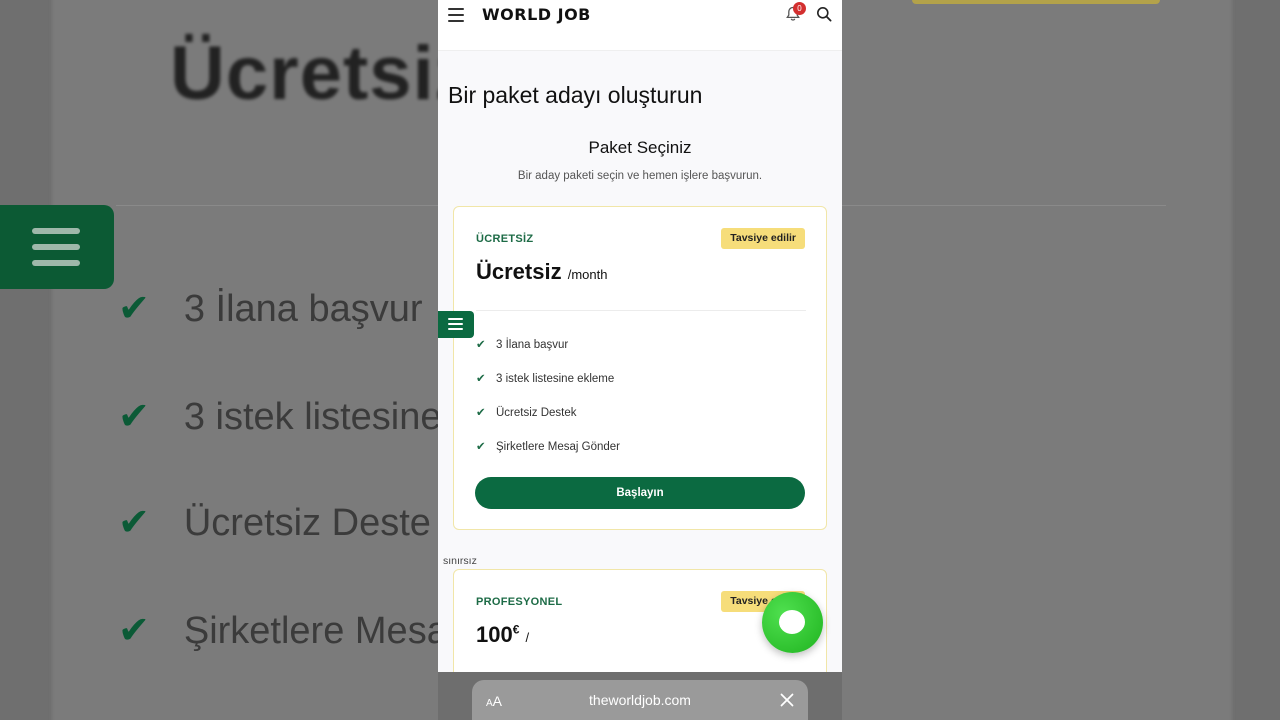 The height and width of the screenshot is (720, 1280). Describe the element at coordinates (270, 309) in the screenshot. I see `bg-item: ✔ 3 İlana başvur` at that location.